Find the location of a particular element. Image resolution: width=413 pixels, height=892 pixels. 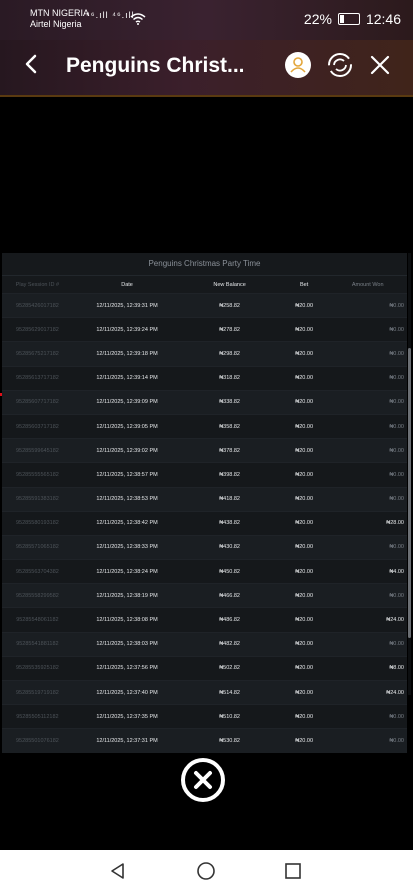

balance-cell: ₦466.82 is located at coordinates (229, 595).